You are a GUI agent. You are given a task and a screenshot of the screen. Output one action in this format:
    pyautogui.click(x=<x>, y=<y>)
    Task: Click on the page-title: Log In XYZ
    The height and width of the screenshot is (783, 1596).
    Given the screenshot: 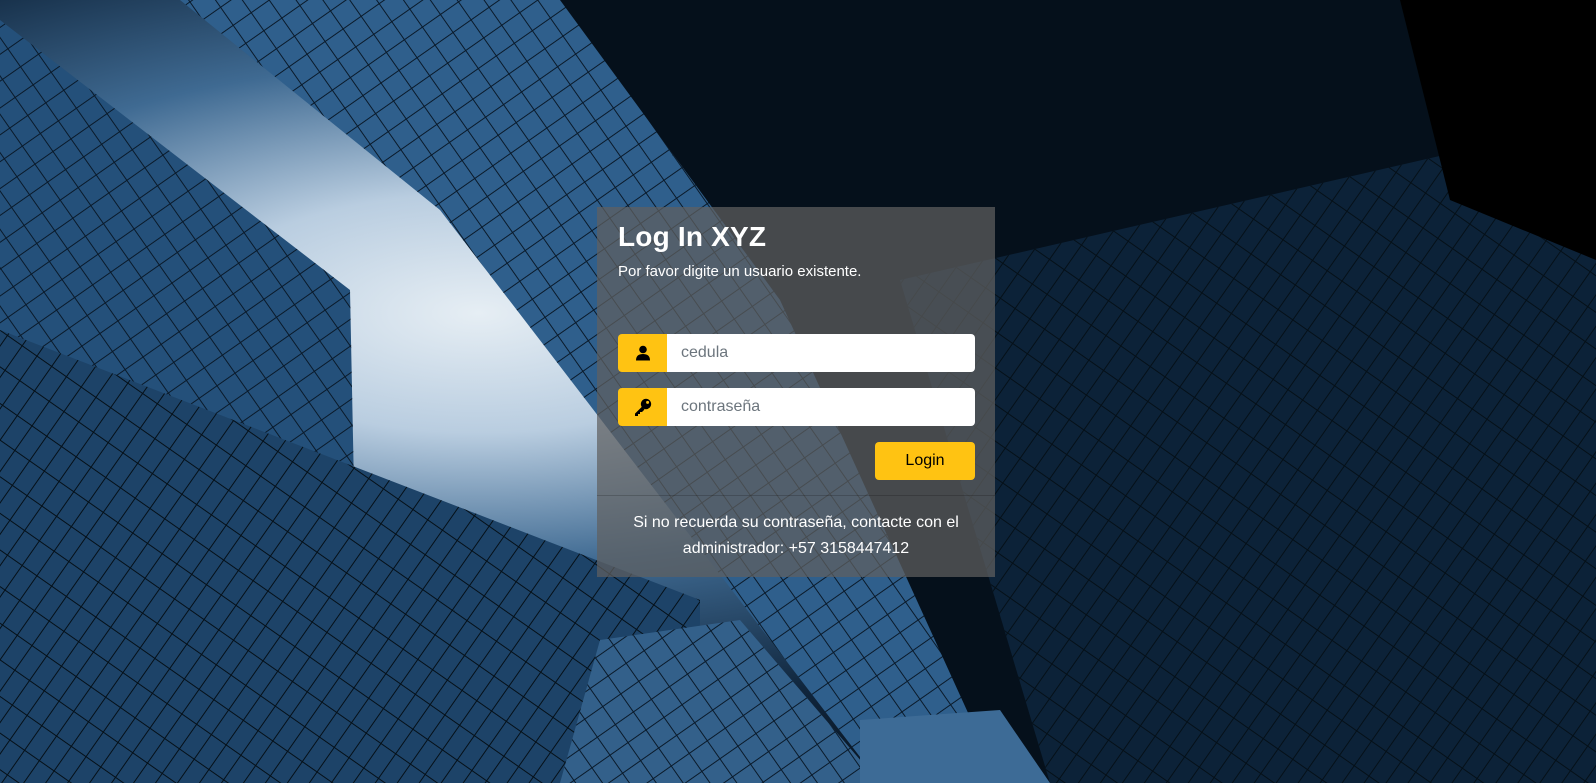 What is the action you would take?
    pyautogui.click(x=692, y=236)
    